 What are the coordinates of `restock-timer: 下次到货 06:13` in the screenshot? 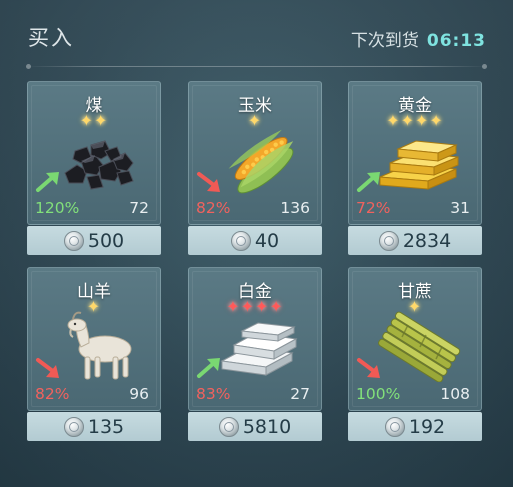 It's located at (418, 38).